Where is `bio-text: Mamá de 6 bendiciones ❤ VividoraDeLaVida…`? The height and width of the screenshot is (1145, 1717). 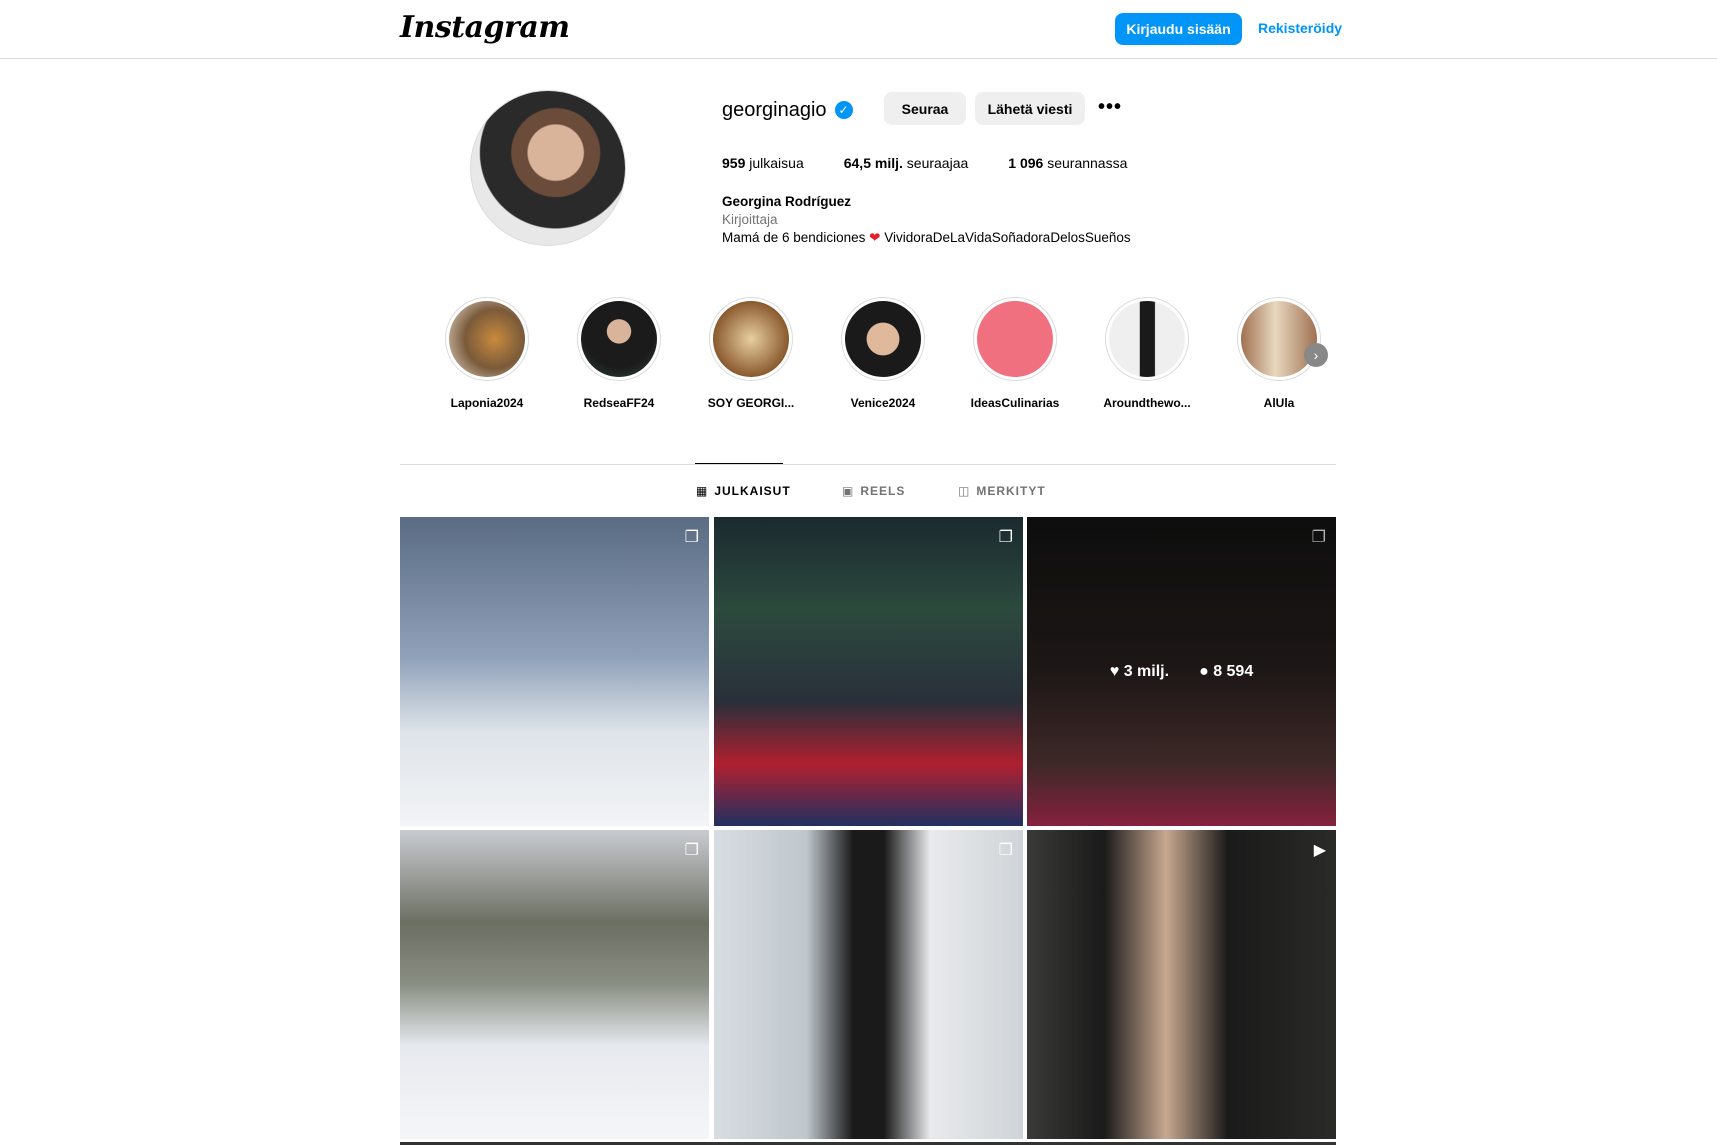
bio-text: Mamá de 6 bendiciones ❤ VividoraDeLaVida… is located at coordinates (926, 237).